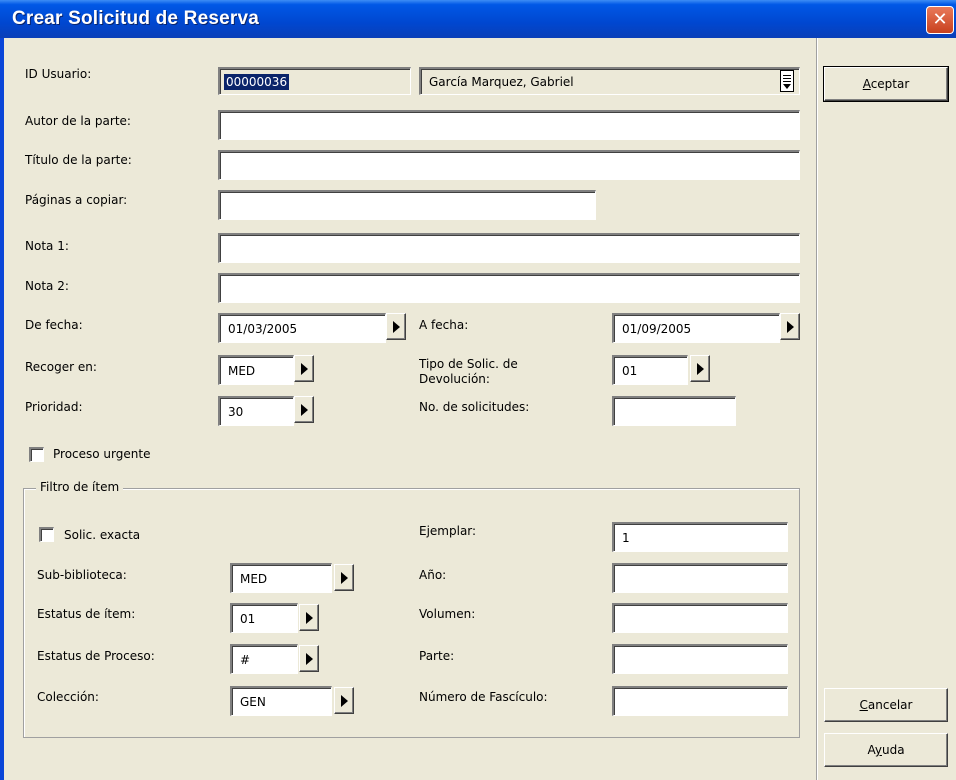 This screenshot has height=780, width=956. Describe the element at coordinates (787, 81) in the screenshot. I see `list-icon` at that location.